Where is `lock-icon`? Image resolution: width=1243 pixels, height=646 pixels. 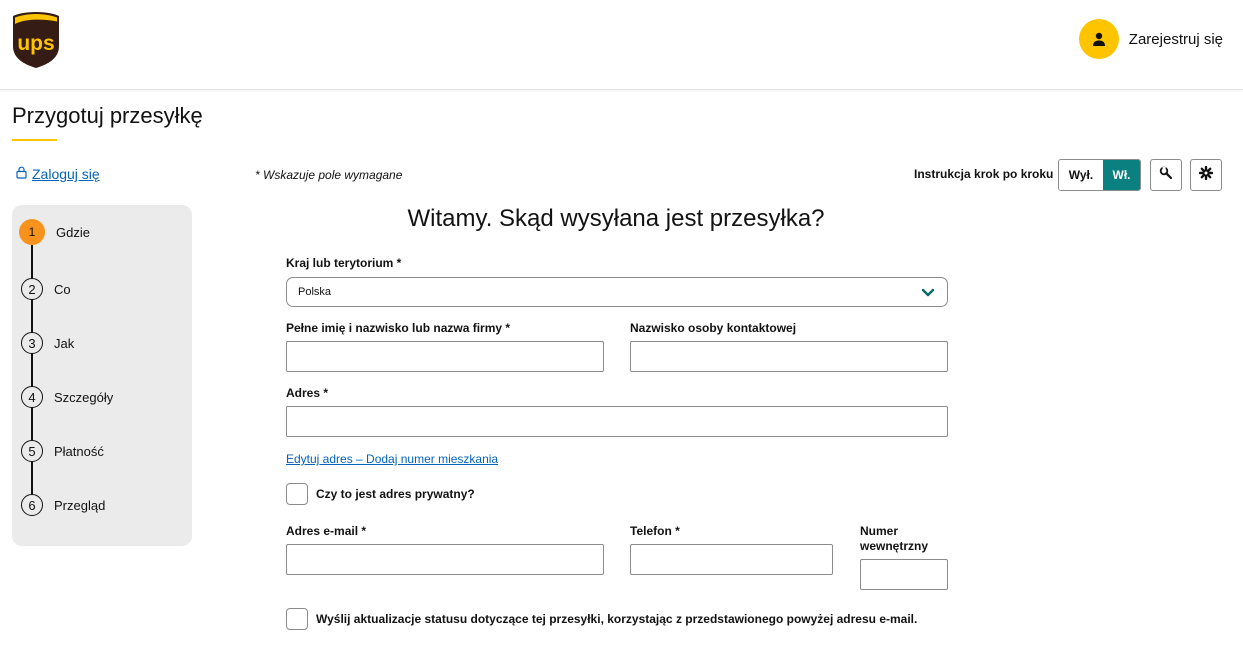
lock-icon is located at coordinates (21, 174).